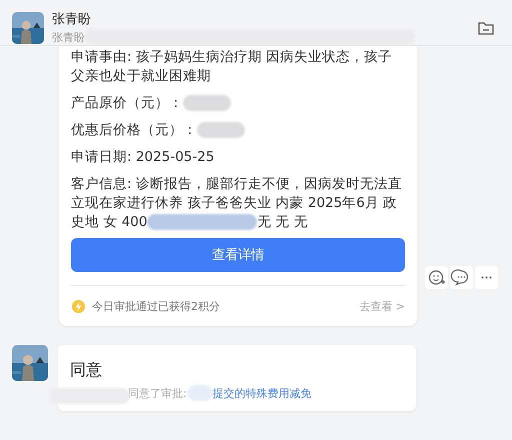  I want to click on field-text: 产品原价（元）：, so click(238, 103).